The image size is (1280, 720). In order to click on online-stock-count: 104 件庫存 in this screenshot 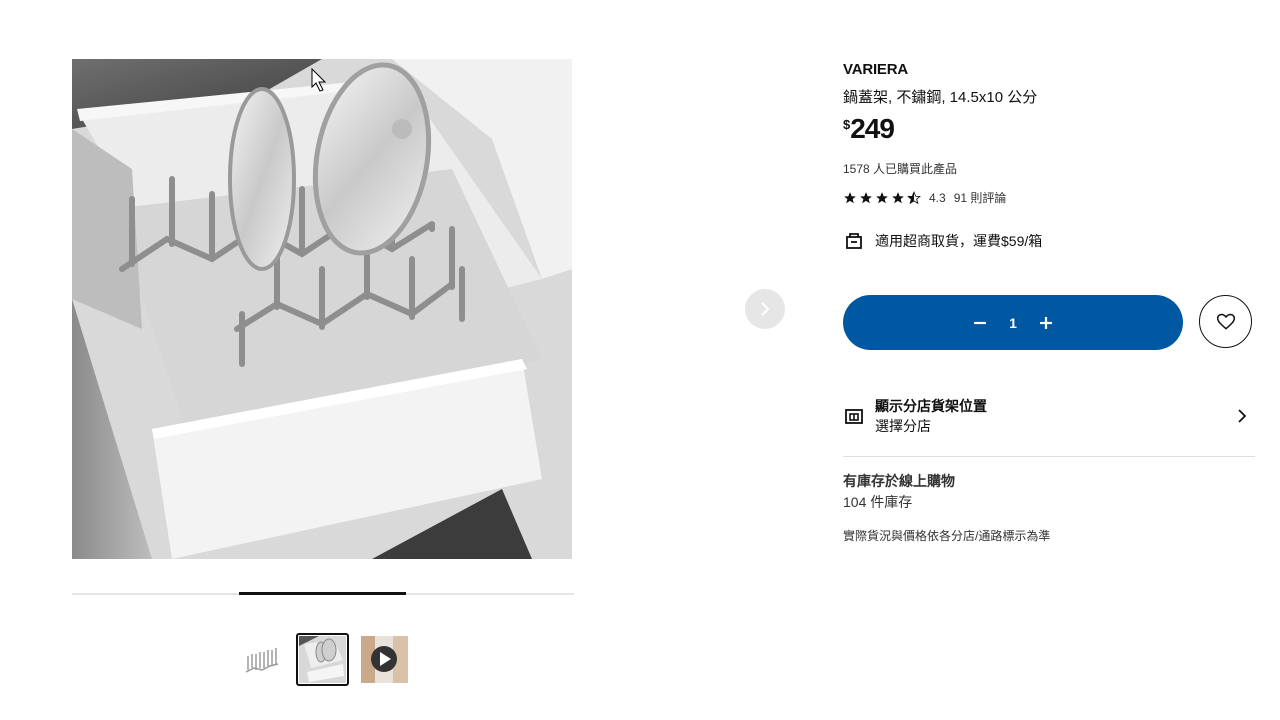, I will do `click(878, 502)`.